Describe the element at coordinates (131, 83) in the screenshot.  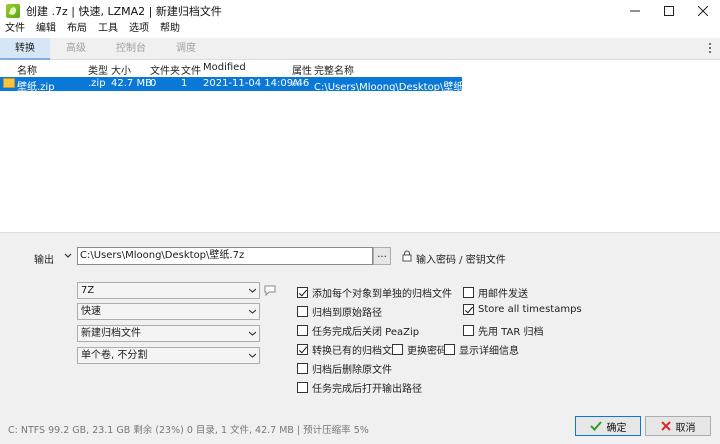
I see `cell-size: 42.7 MB` at that location.